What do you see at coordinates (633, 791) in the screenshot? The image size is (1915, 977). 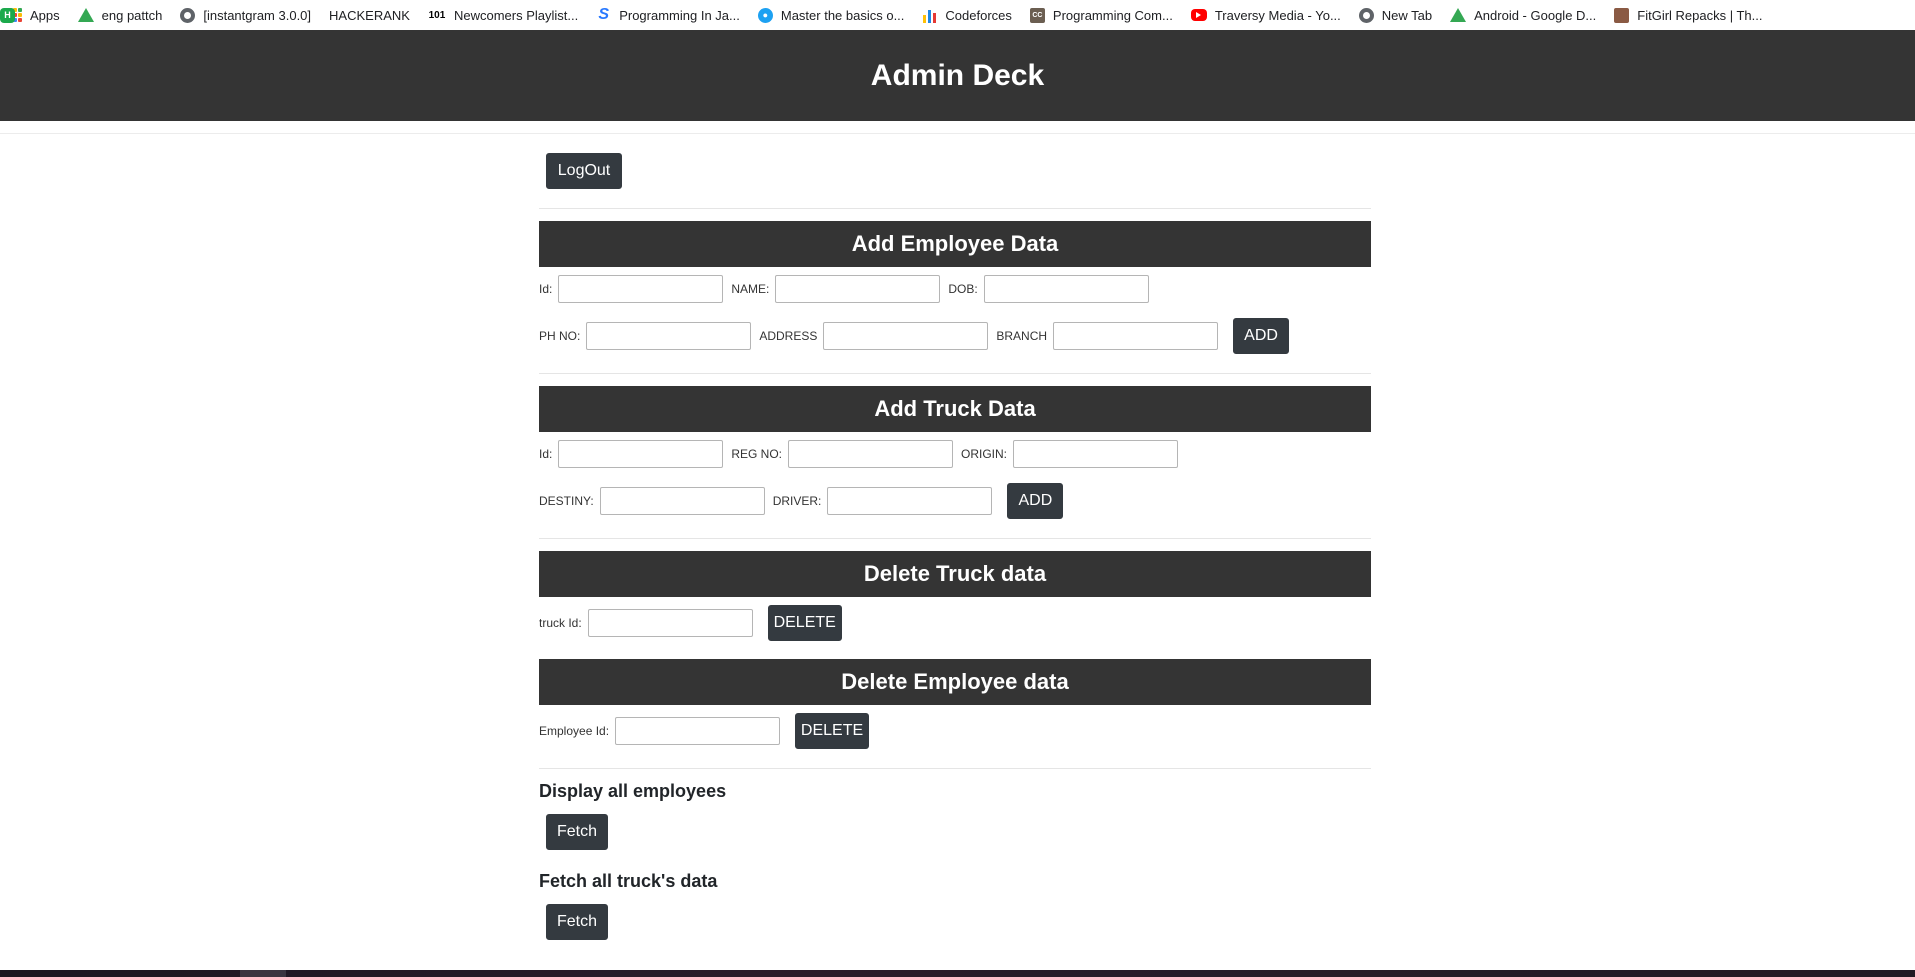 I see `display-employees-heading: Display all employees` at bounding box center [633, 791].